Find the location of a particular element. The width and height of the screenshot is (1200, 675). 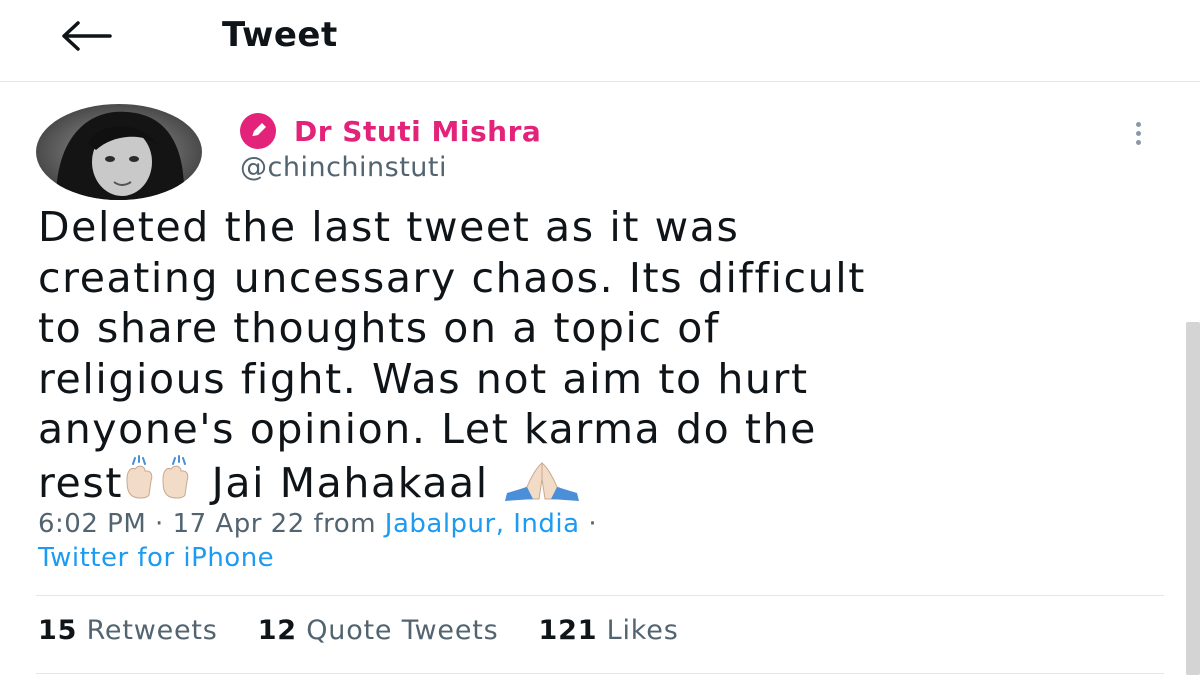

likes-stat: 121 Likes is located at coordinates (609, 630).